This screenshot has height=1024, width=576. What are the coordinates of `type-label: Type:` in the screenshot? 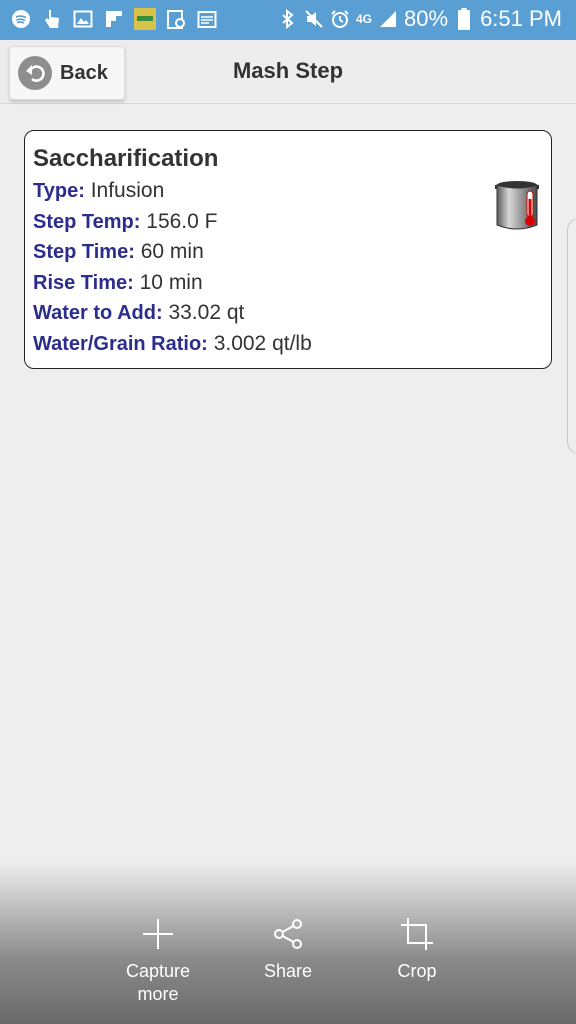 It's located at (59, 191).